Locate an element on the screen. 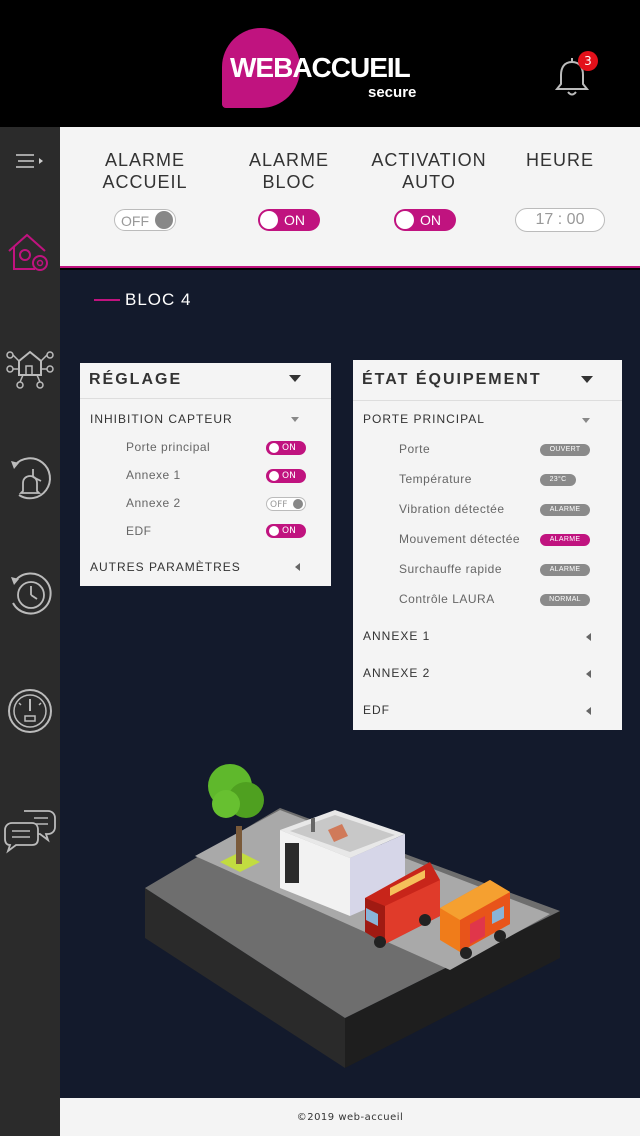 The height and width of the screenshot is (1136, 640). clock-history-icon is located at coordinates (31, 593).